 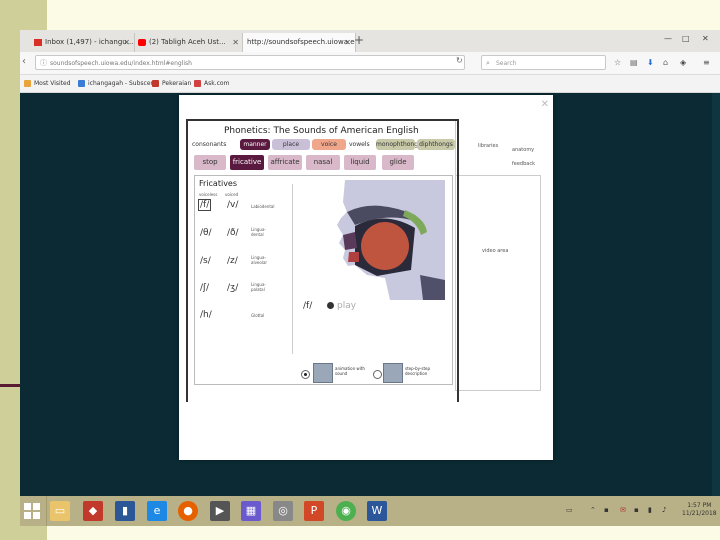 I want to click on symbol-ezh: /ʒ/, so click(x=232, y=288).